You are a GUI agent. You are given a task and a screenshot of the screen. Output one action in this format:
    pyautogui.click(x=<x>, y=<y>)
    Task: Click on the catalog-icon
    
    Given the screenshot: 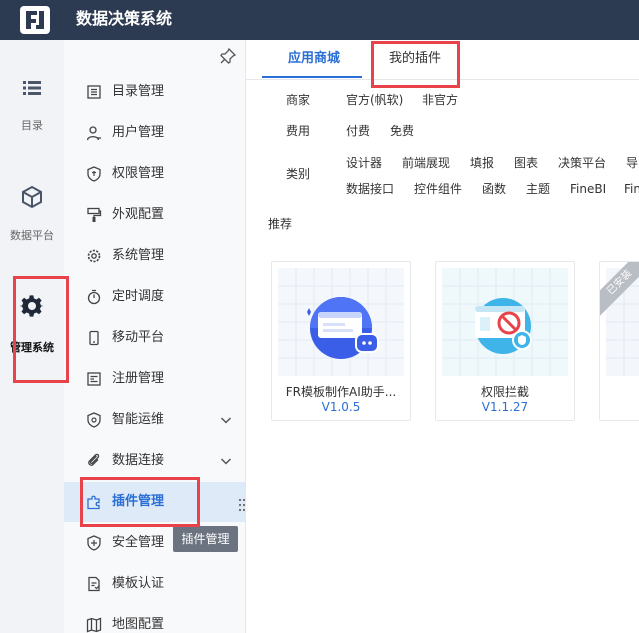 What is the action you would take?
    pyautogui.click(x=94, y=92)
    